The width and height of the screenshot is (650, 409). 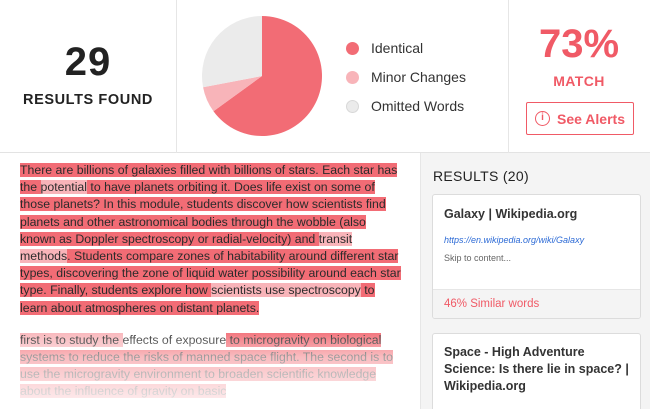 What do you see at coordinates (418, 77) in the screenshot?
I see `legend-label-minor-changes: Minor Changes` at bounding box center [418, 77].